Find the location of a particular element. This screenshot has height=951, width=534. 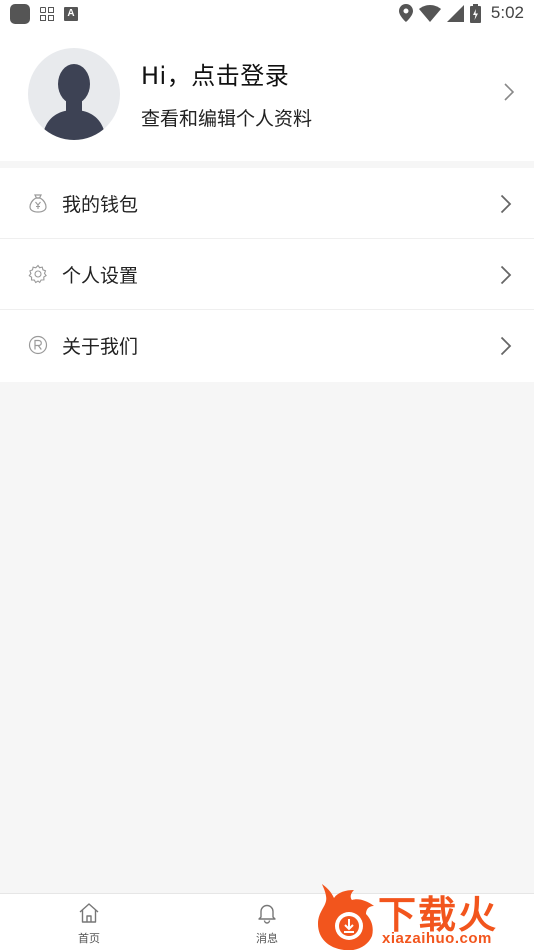

location-icon is located at coordinates (405, 13).